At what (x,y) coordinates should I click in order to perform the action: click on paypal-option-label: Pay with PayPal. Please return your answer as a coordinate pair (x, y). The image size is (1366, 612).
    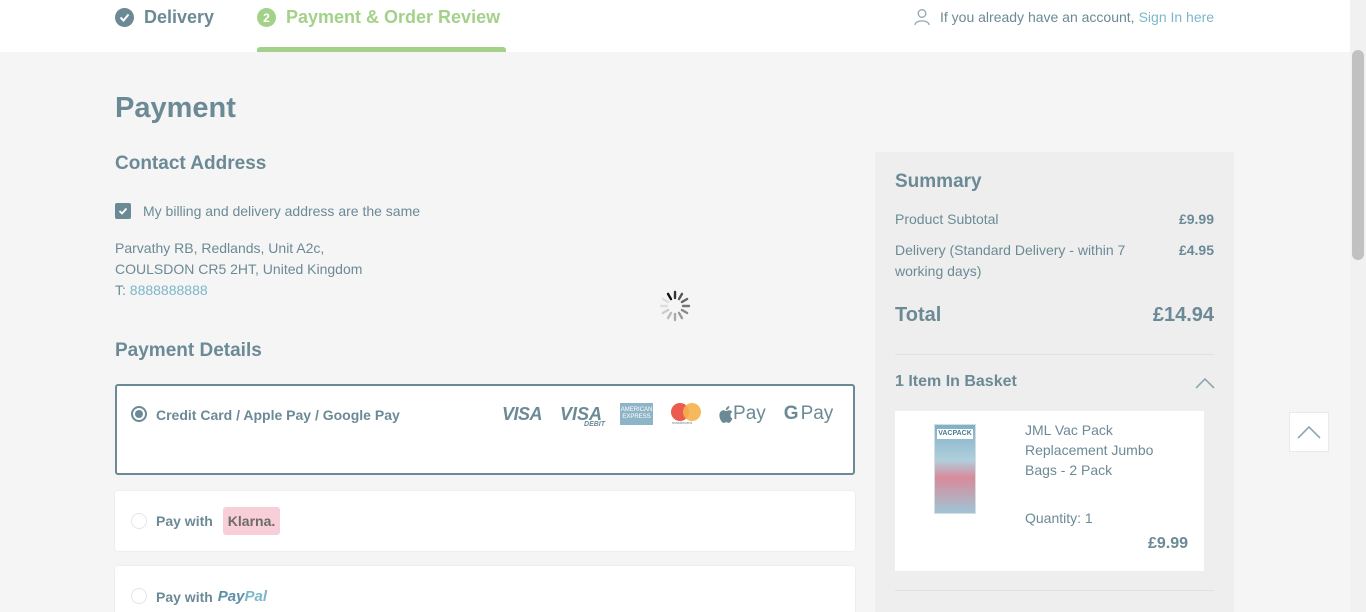
    Looking at the image, I should click on (211, 596).